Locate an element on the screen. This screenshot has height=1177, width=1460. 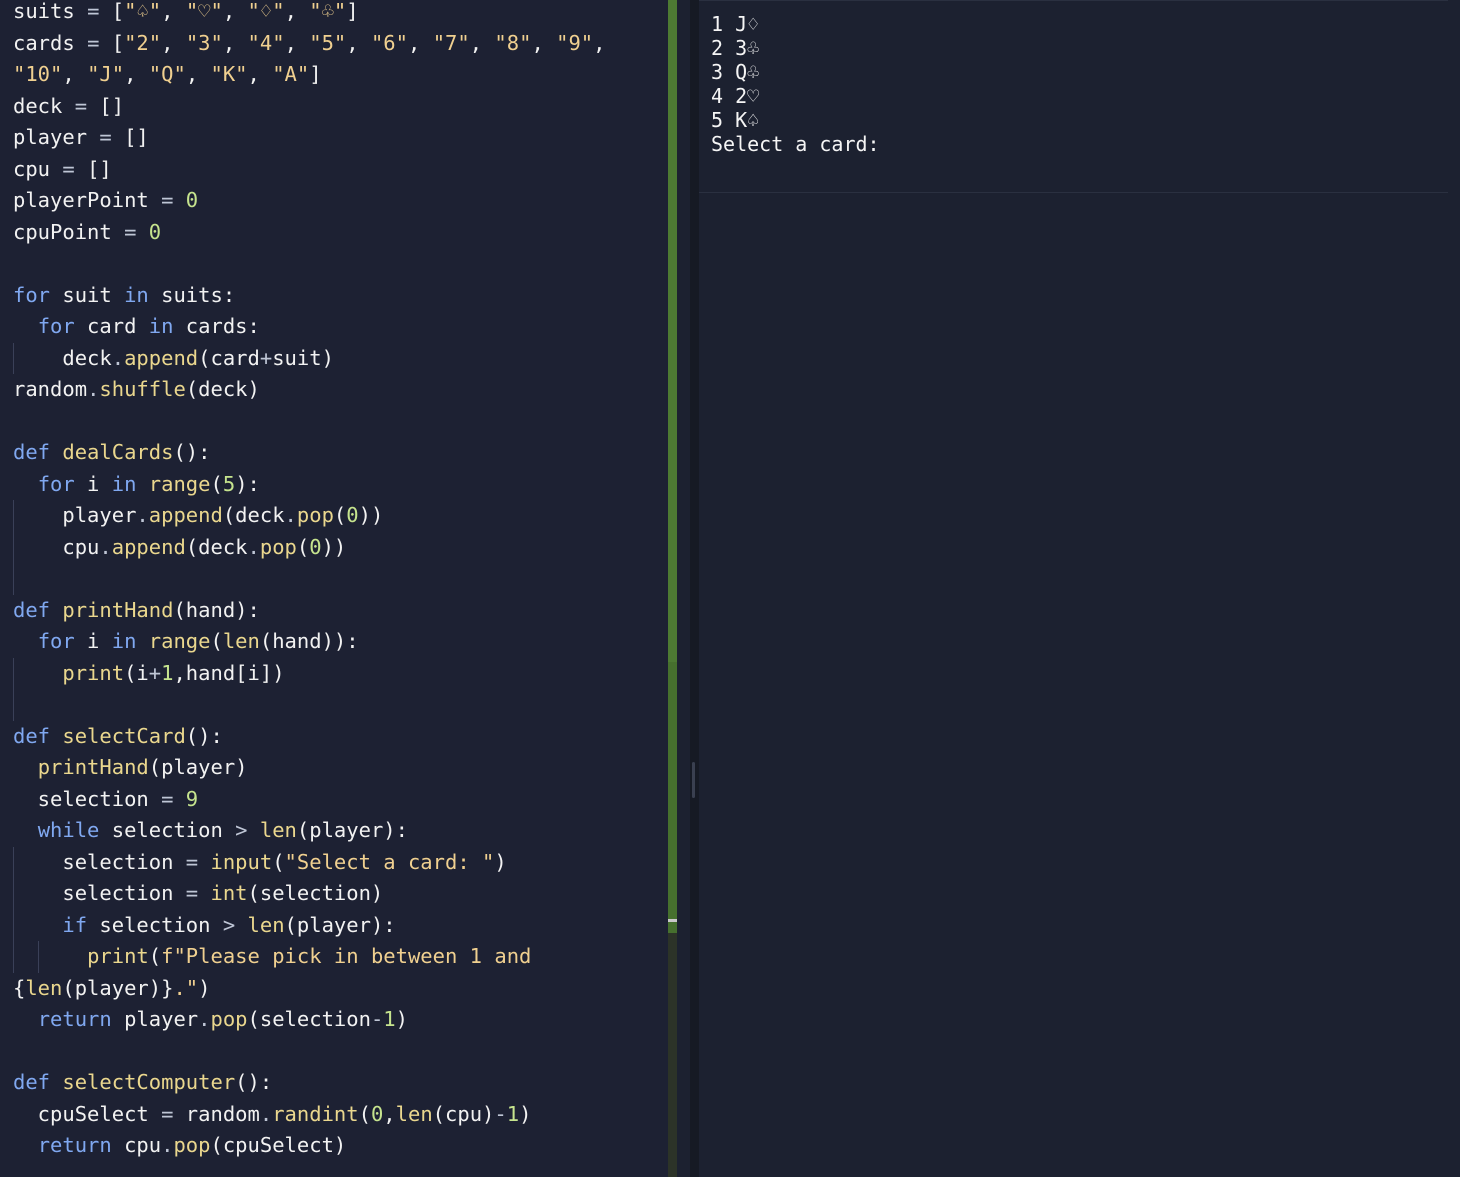
code-line: cpuSelect = random.randint(0,len(cpu)-1) is located at coordinates (272, 1114).